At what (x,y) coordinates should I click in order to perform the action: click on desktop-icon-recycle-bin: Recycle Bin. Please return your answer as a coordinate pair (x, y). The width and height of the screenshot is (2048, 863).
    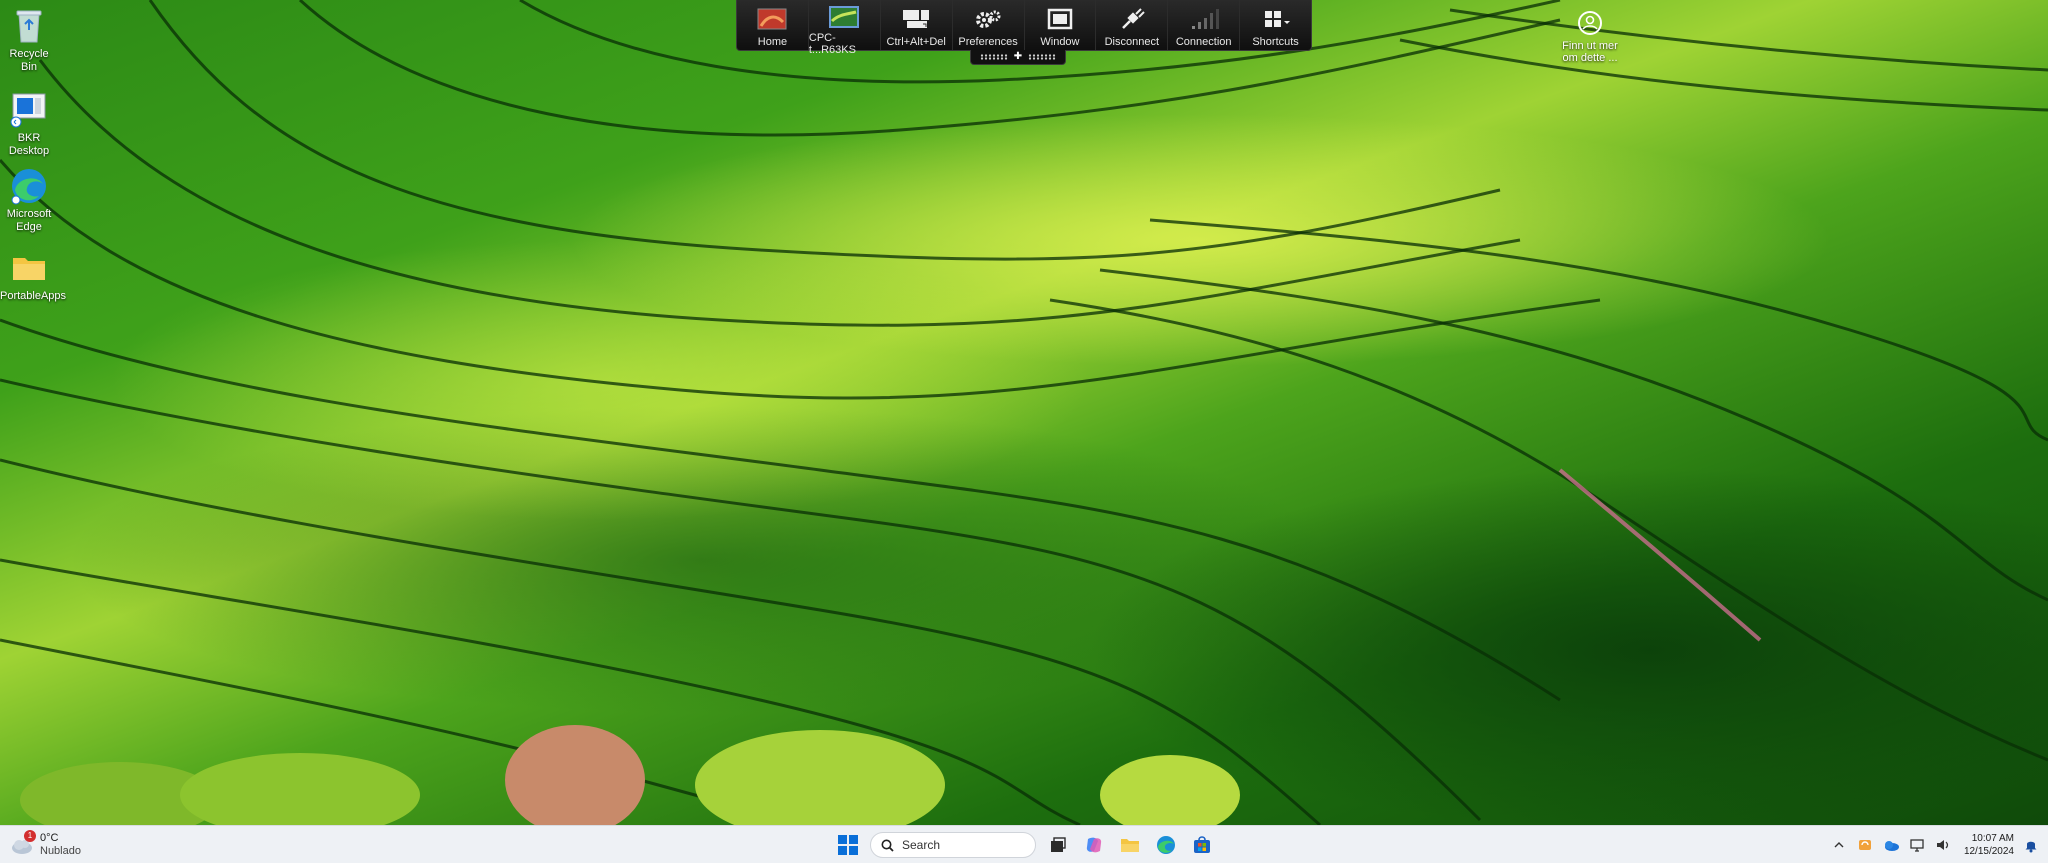
    Looking at the image, I should click on (29, 40).